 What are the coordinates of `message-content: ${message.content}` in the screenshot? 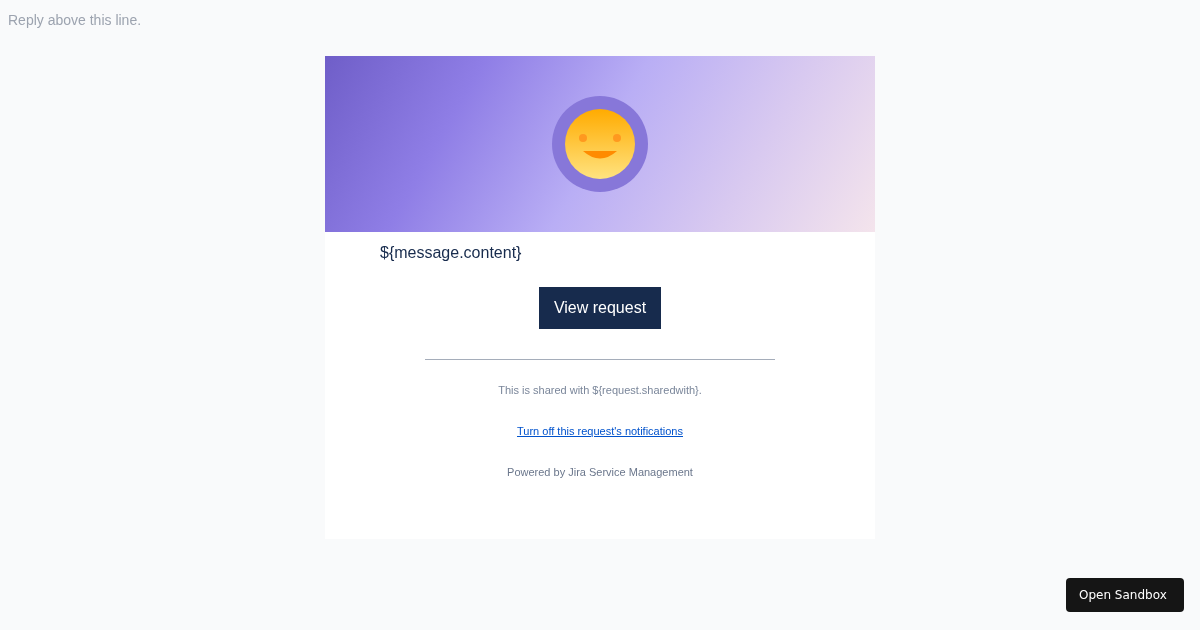 It's located at (451, 252).